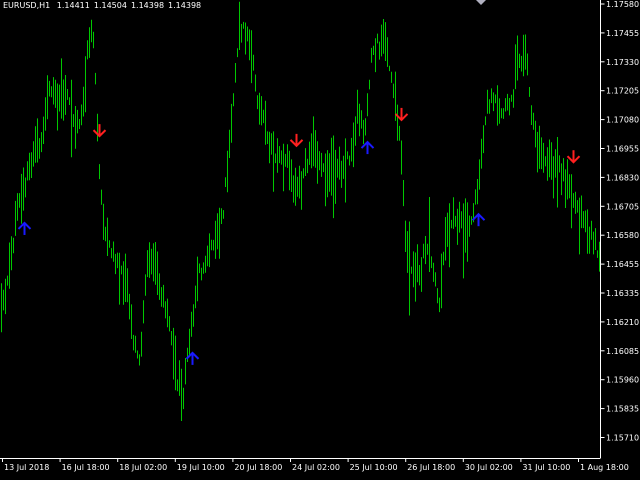  Describe the element at coordinates (201, 467) in the screenshot. I see `time-tick-label: 19 Jul 10:00` at that location.